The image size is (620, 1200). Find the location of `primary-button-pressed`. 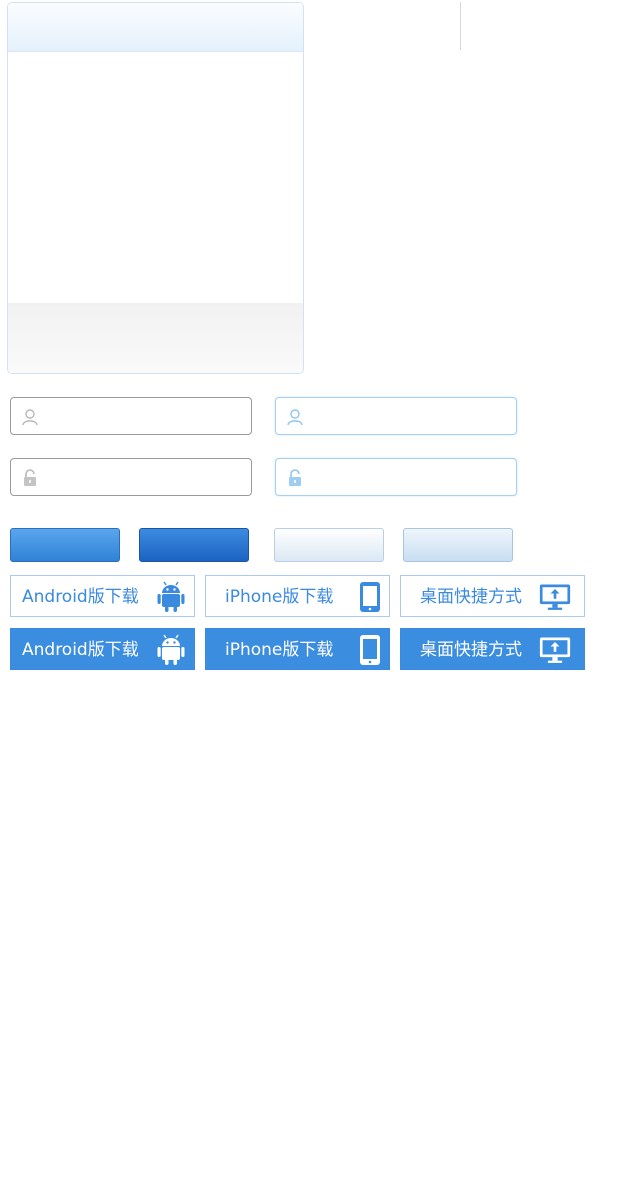

primary-button-pressed is located at coordinates (194, 545).